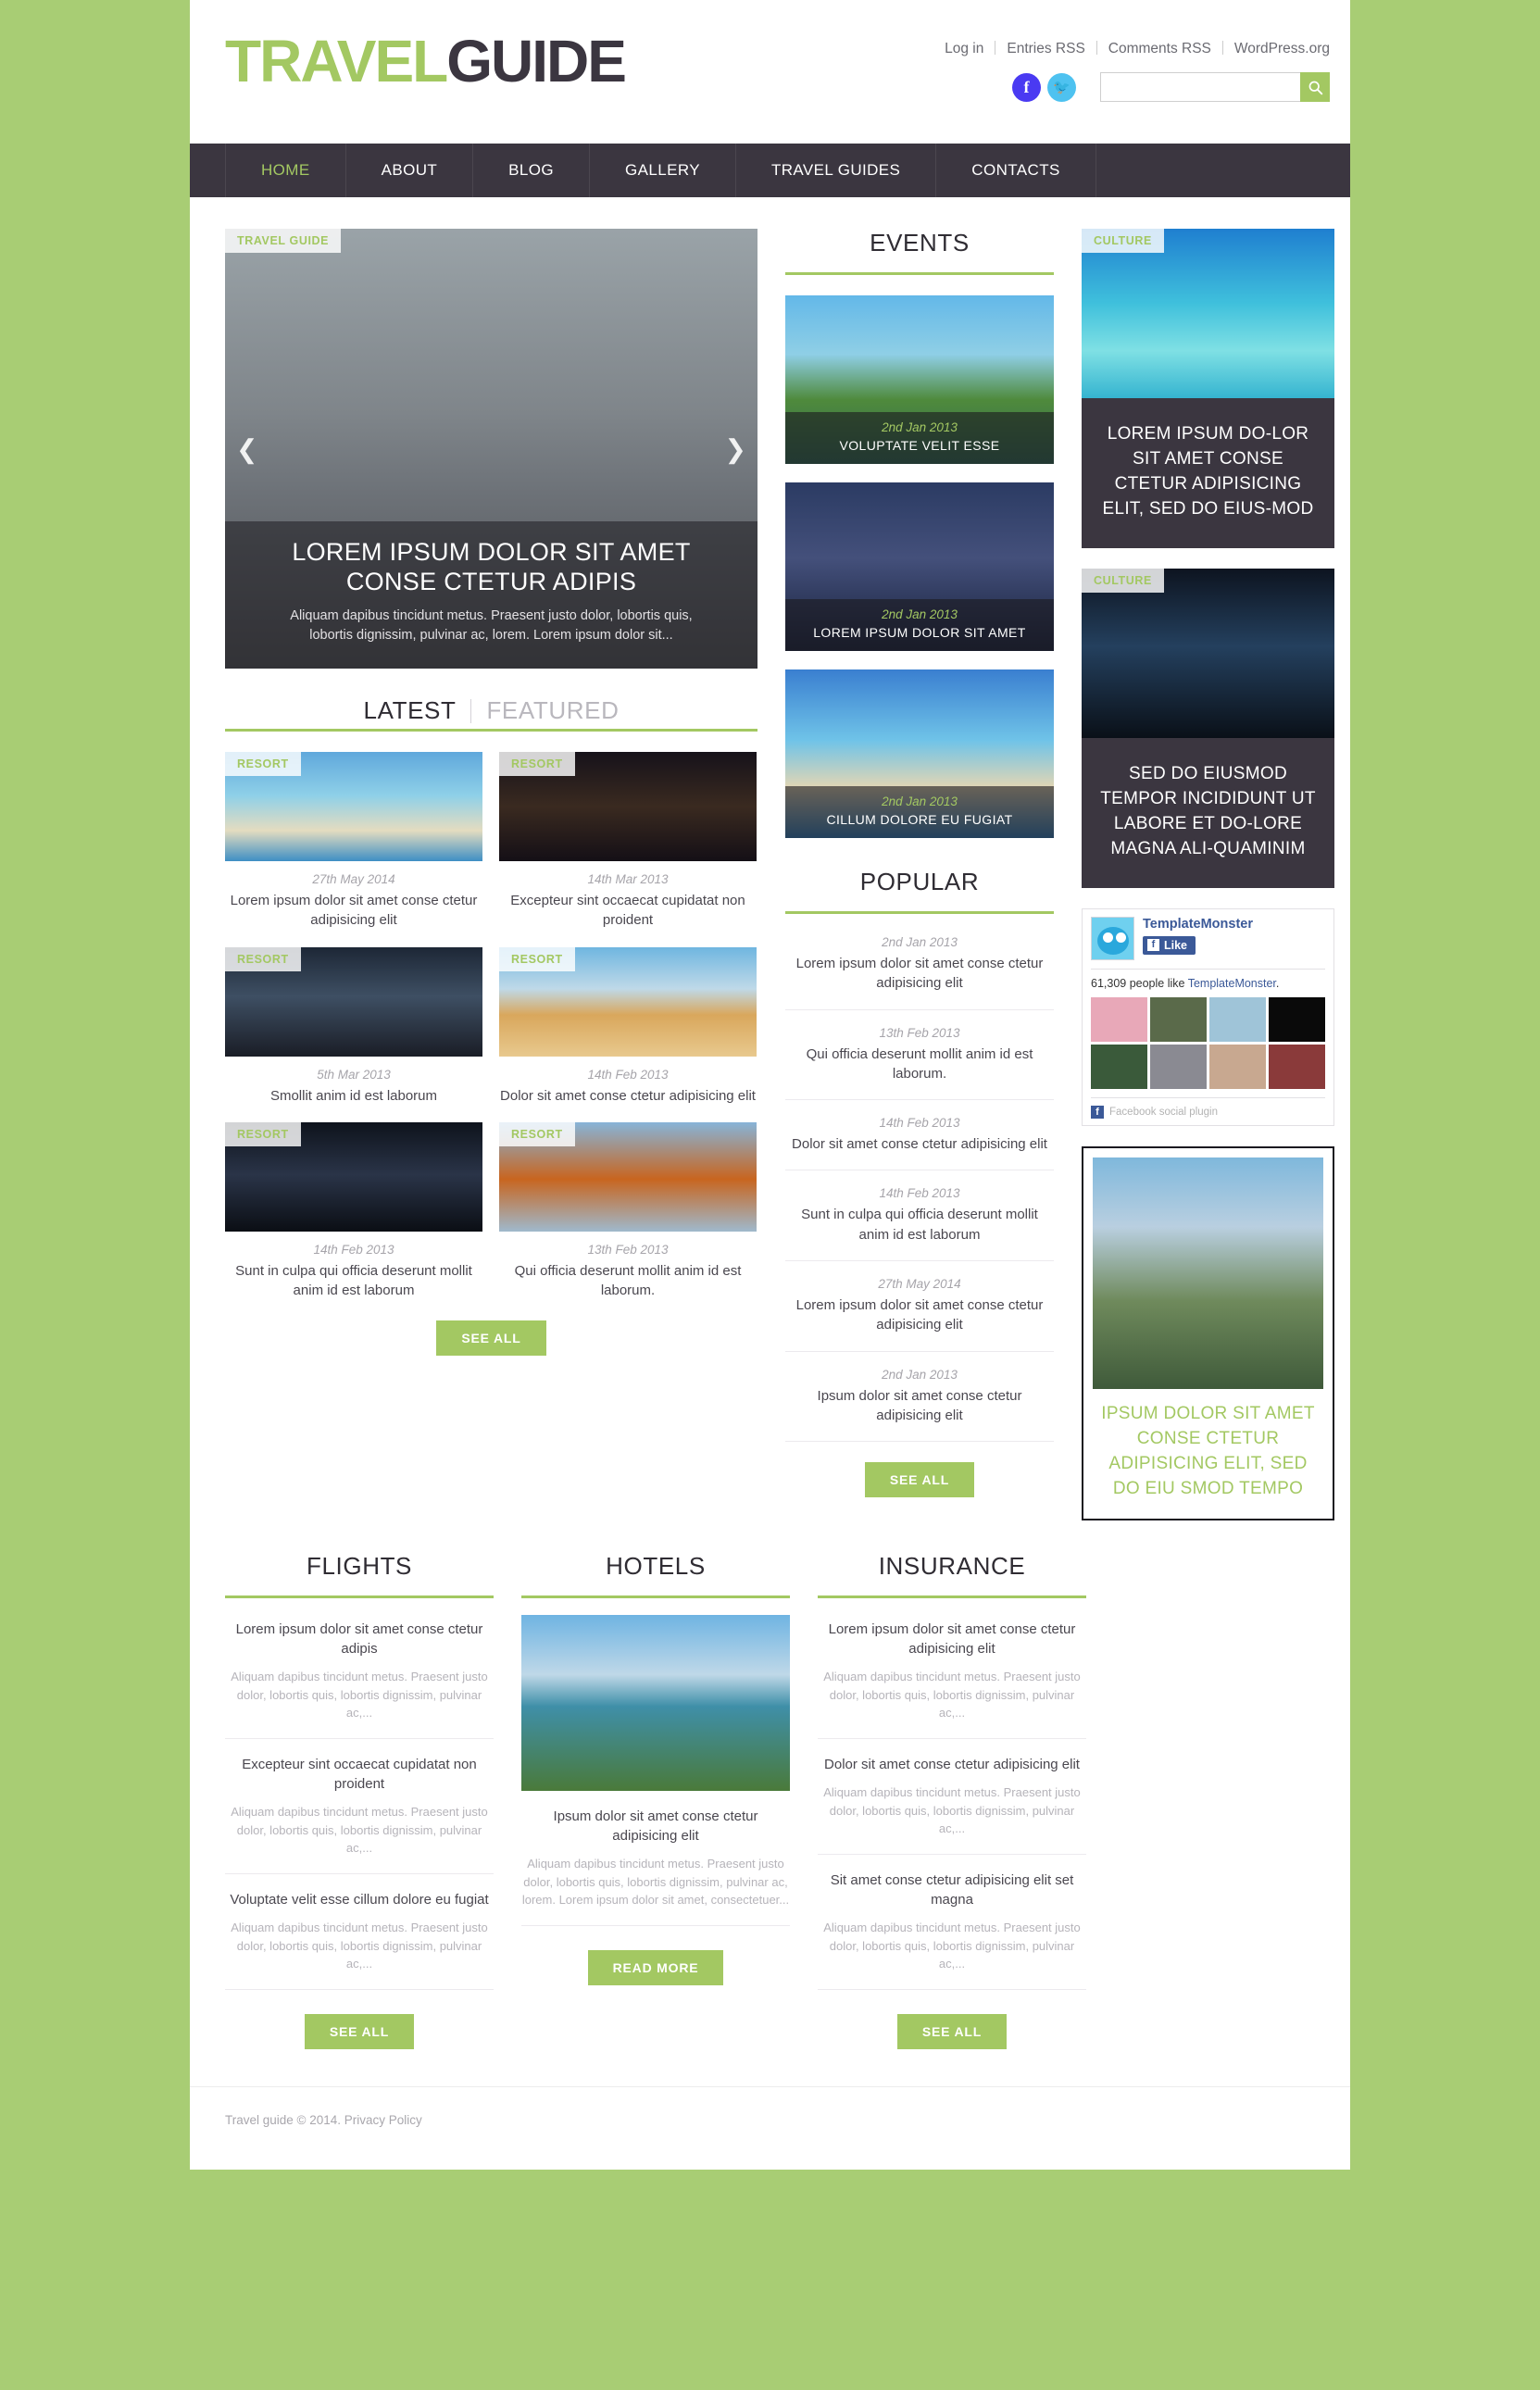 The image size is (1540, 2390). Describe the element at coordinates (1159, 49) in the screenshot. I see `link-comments-rss: Comments RSS` at that location.